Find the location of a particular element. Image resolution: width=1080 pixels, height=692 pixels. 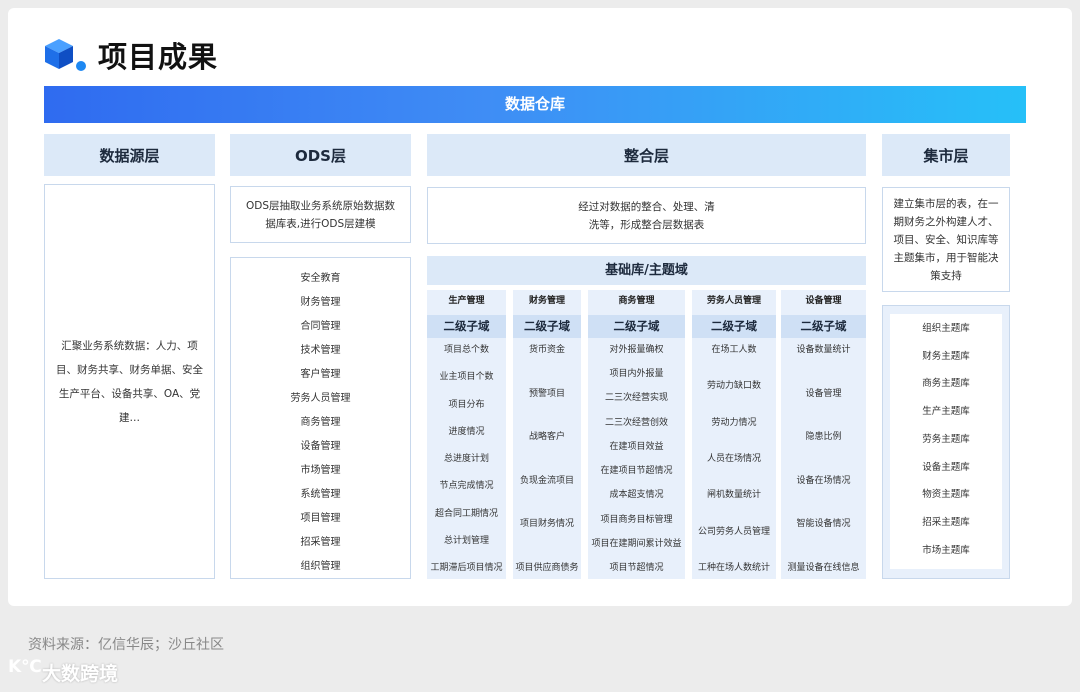

domain-metric-item: 项目财务情况 is located at coordinates (546, 524).